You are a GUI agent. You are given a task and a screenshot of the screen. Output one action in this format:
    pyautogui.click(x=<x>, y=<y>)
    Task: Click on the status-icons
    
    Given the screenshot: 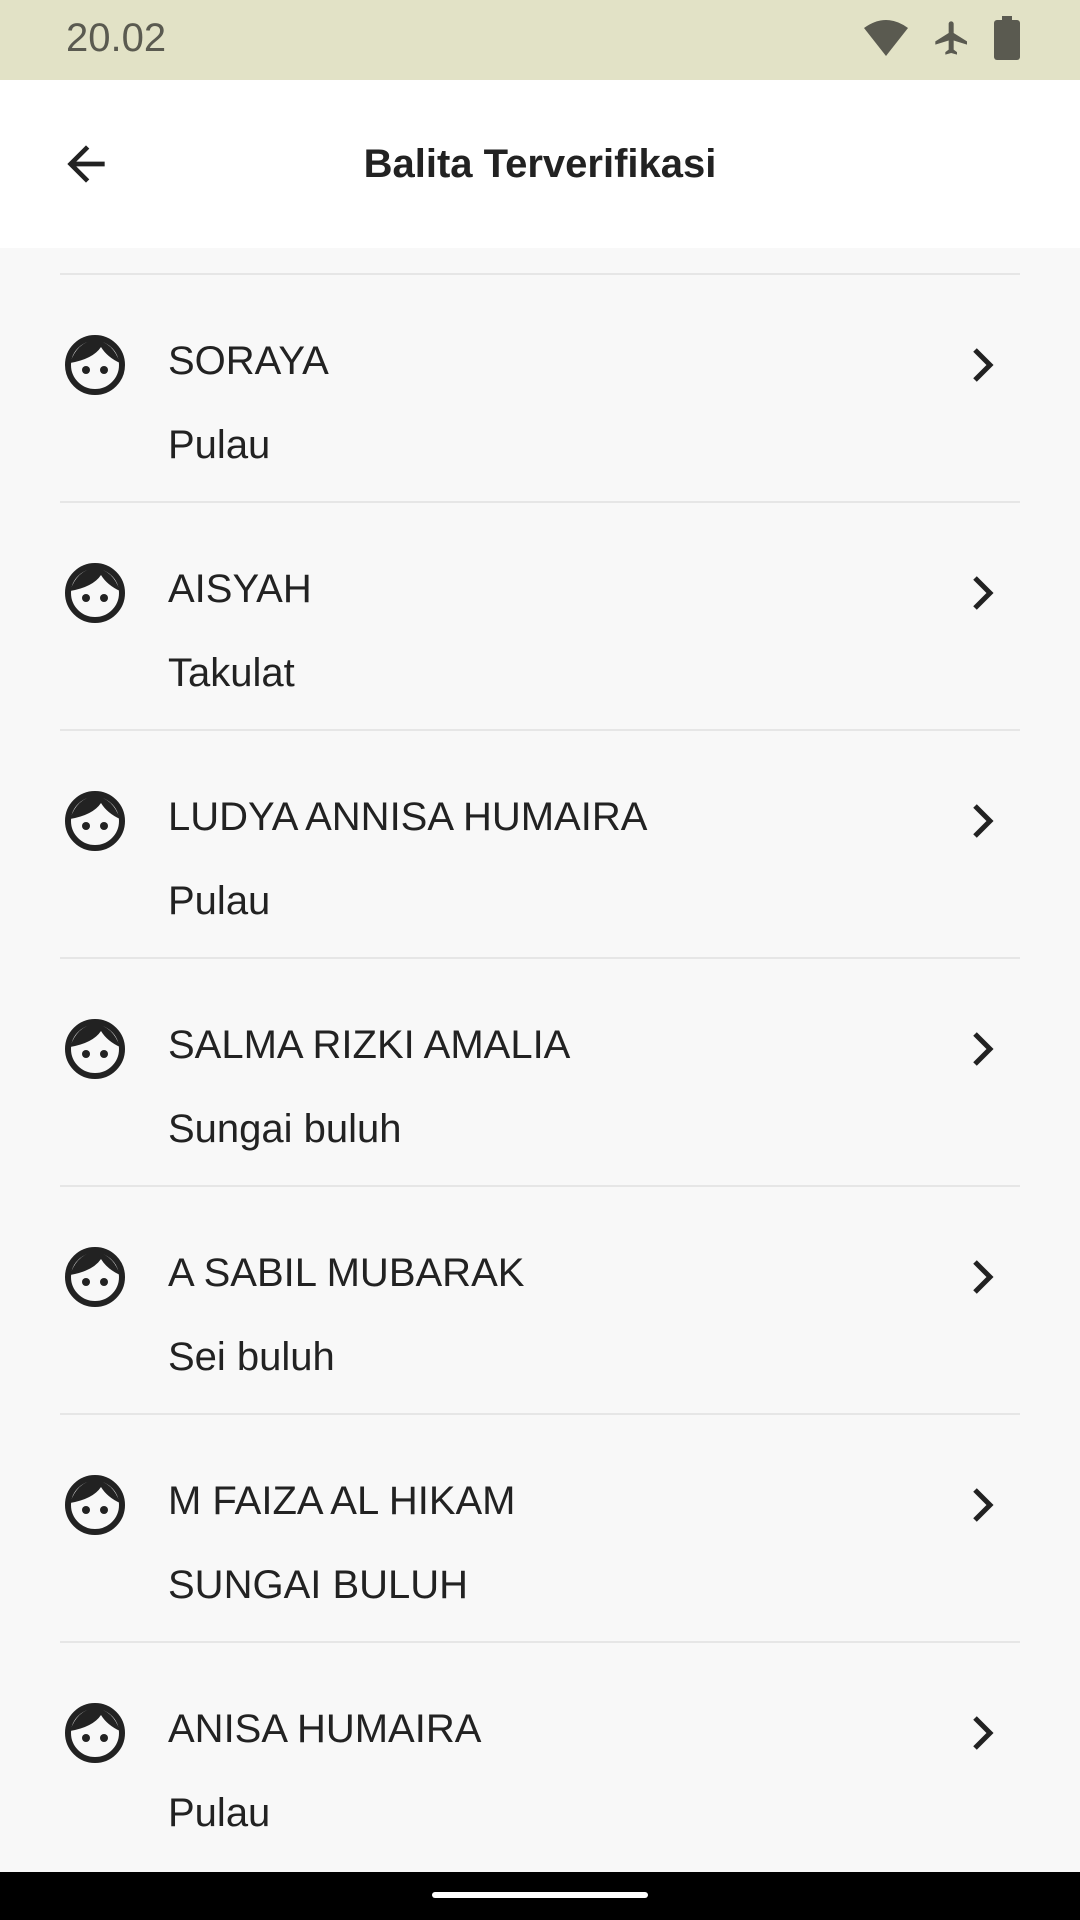 What is the action you would take?
    pyautogui.click(x=930, y=40)
    